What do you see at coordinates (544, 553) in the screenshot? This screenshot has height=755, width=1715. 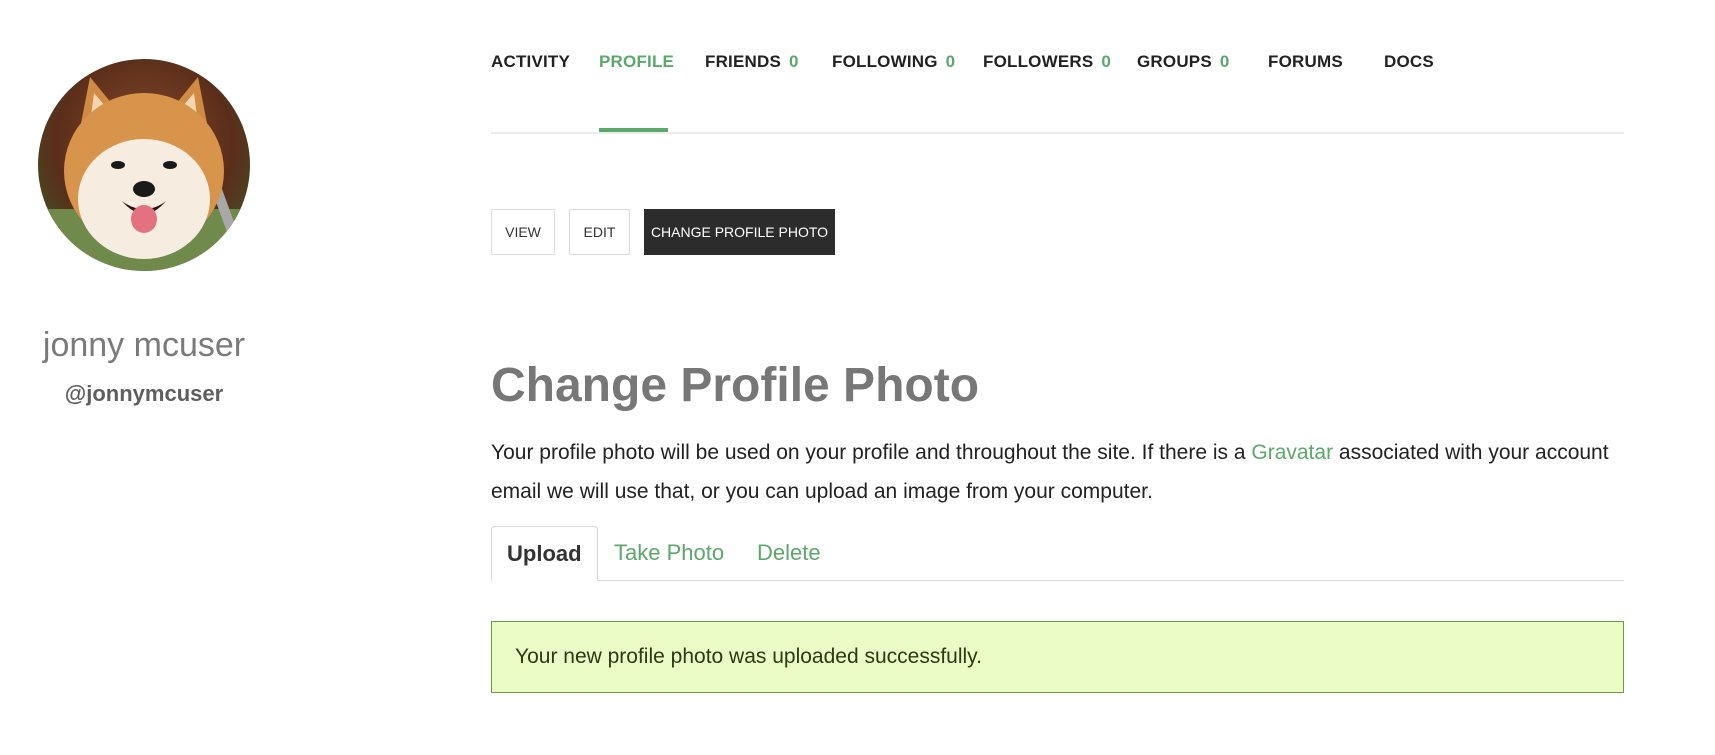 I see `tab-upload: Upload` at bounding box center [544, 553].